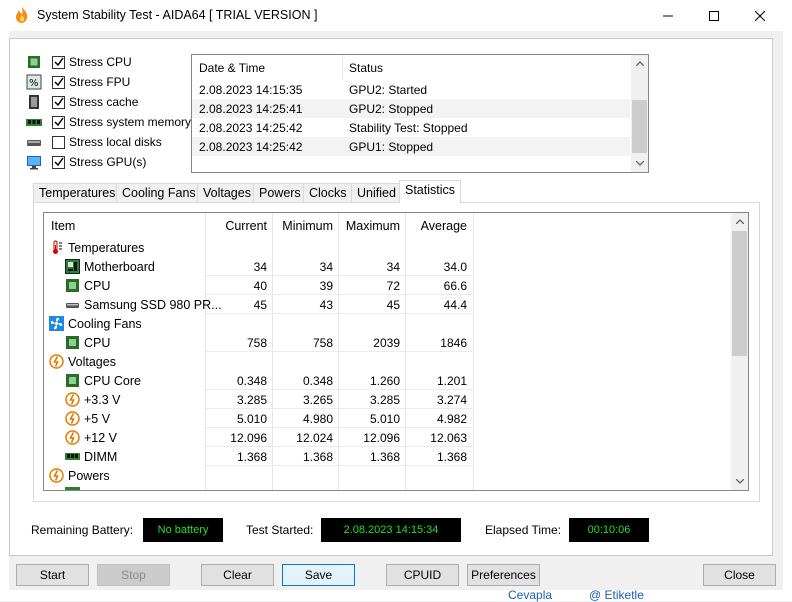  I want to click on background-tag-link: @ Etiketle, so click(616, 595).